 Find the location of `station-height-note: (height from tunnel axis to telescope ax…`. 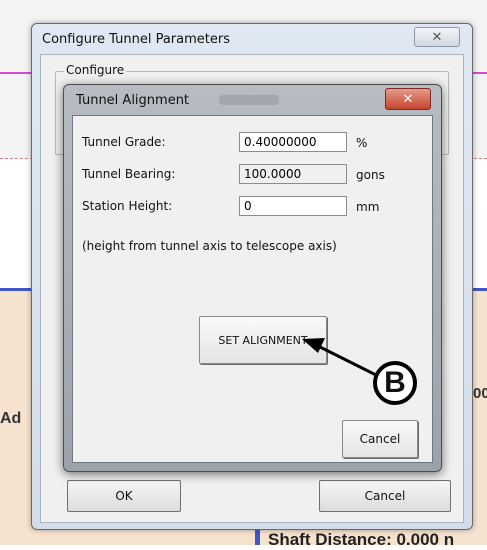

station-height-note: (height from tunnel axis to telescope ax… is located at coordinates (209, 246).